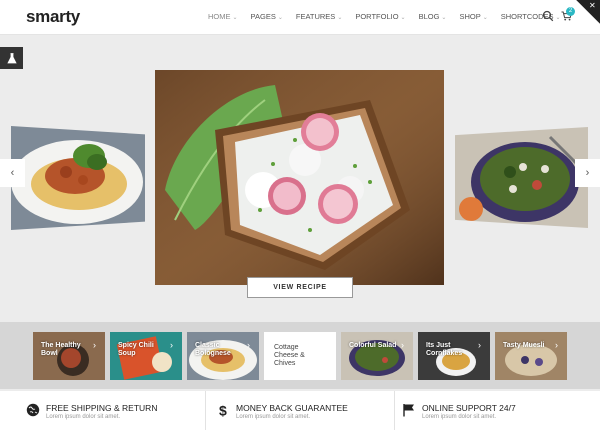 This screenshot has height=430, width=600. I want to click on globe-icon, so click(33, 410).